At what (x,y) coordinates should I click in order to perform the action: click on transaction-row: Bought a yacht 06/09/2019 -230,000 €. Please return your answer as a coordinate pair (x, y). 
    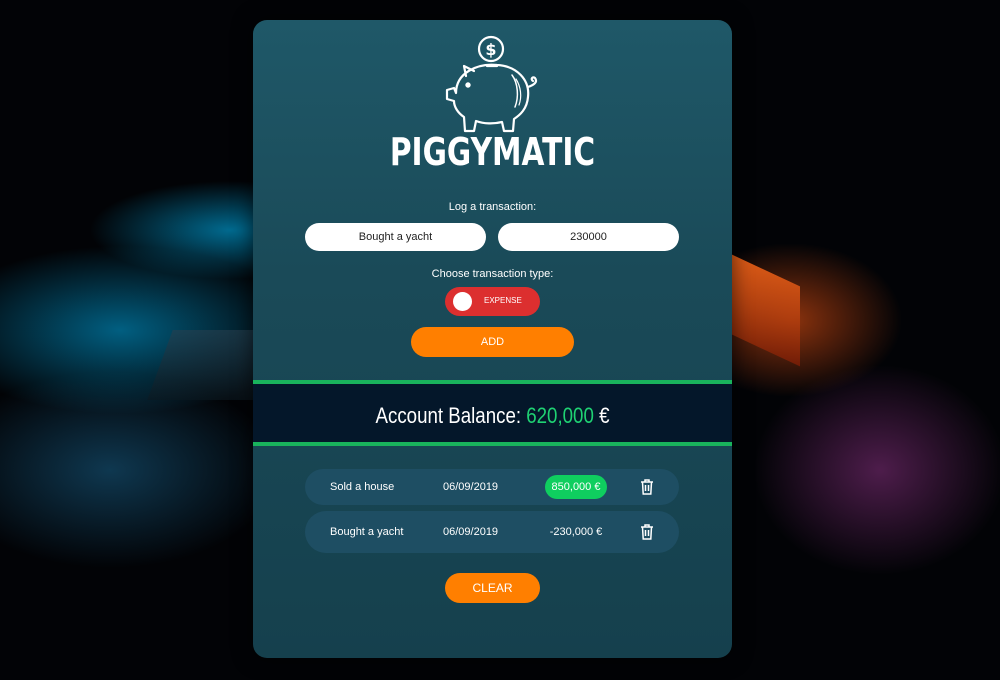
    Looking at the image, I should click on (492, 532).